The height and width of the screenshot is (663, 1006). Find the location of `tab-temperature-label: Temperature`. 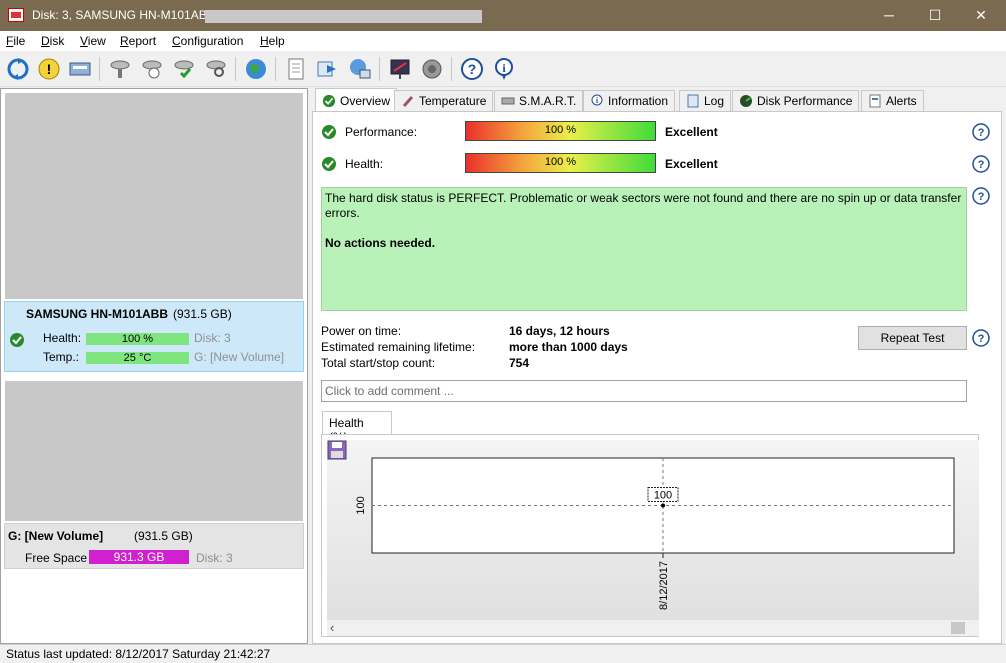

tab-temperature-label: Temperature is located at coordinates (453, 101).